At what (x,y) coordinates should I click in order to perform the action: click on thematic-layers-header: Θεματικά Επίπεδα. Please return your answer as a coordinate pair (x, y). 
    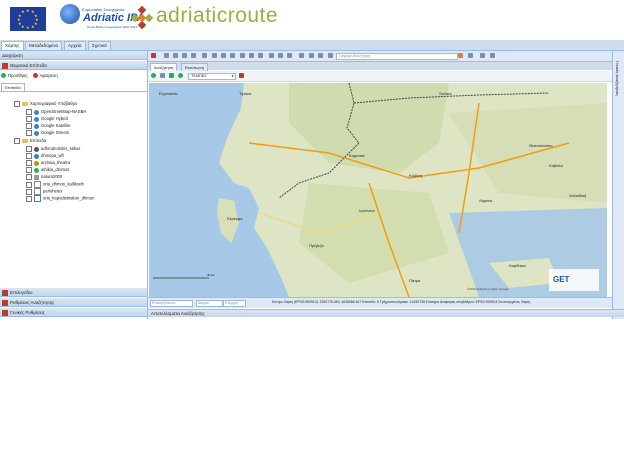
    Looking at the image, I should click on (73, 65).